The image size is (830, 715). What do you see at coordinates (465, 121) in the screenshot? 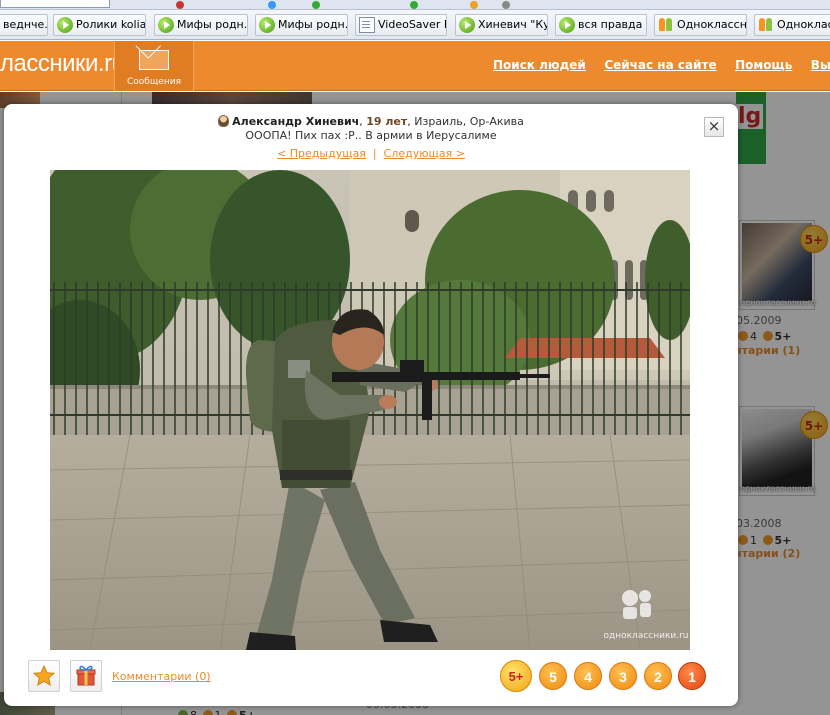
I see `owner-location: , Израиль, Ор-Акива` at bounding box center [465, 121].